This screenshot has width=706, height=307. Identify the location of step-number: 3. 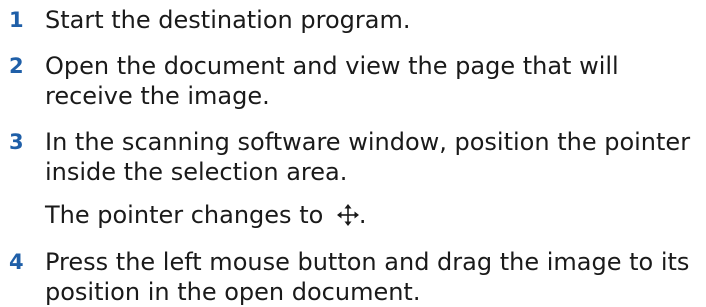
(16, 142).